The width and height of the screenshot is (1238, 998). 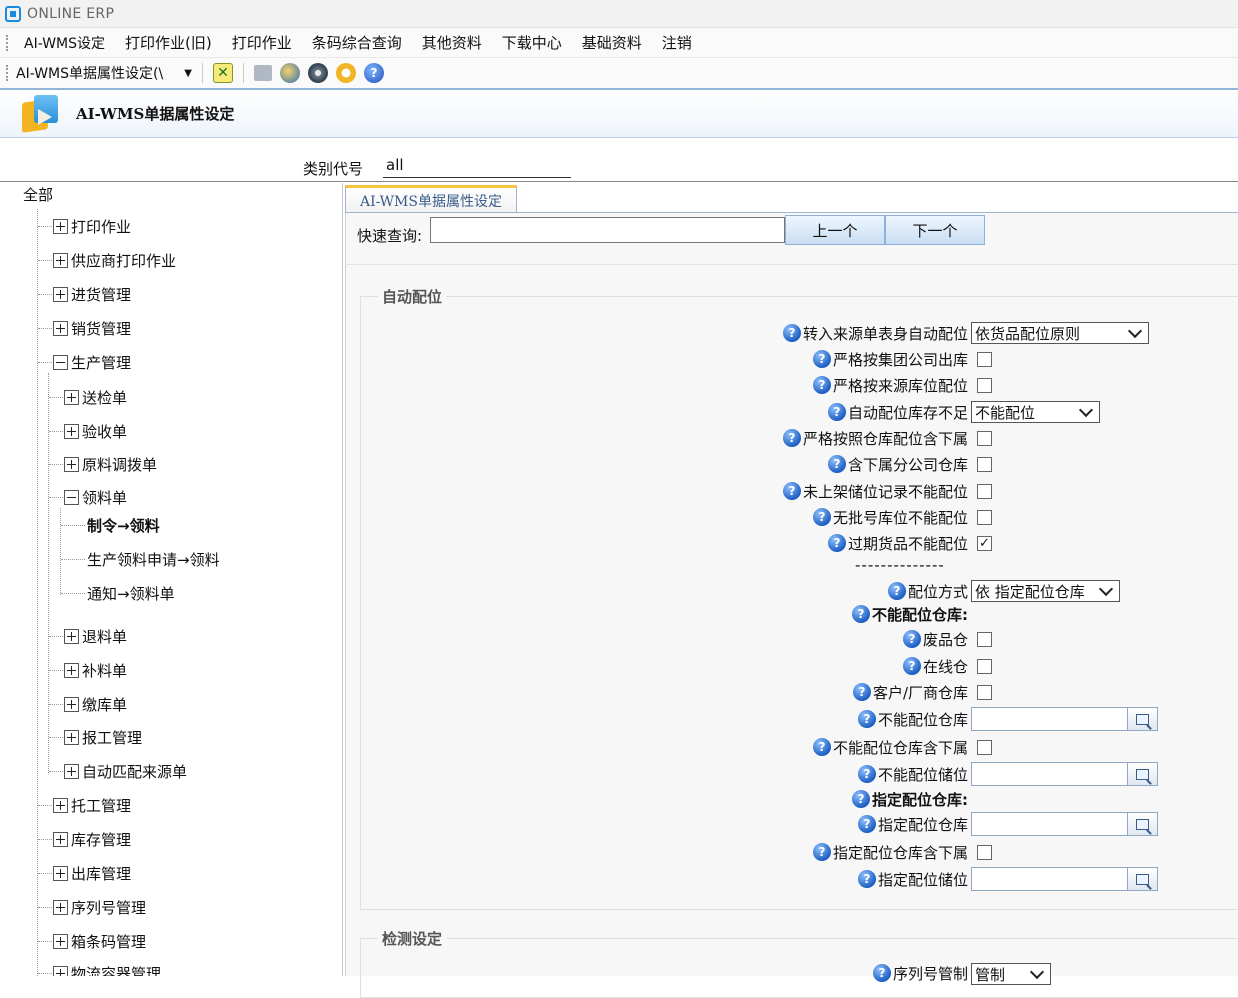 What do you see at coordinates (984, 464) in the screenshot?
I see `branch-warehouse-checkbox` at bounding box center [984, 464].